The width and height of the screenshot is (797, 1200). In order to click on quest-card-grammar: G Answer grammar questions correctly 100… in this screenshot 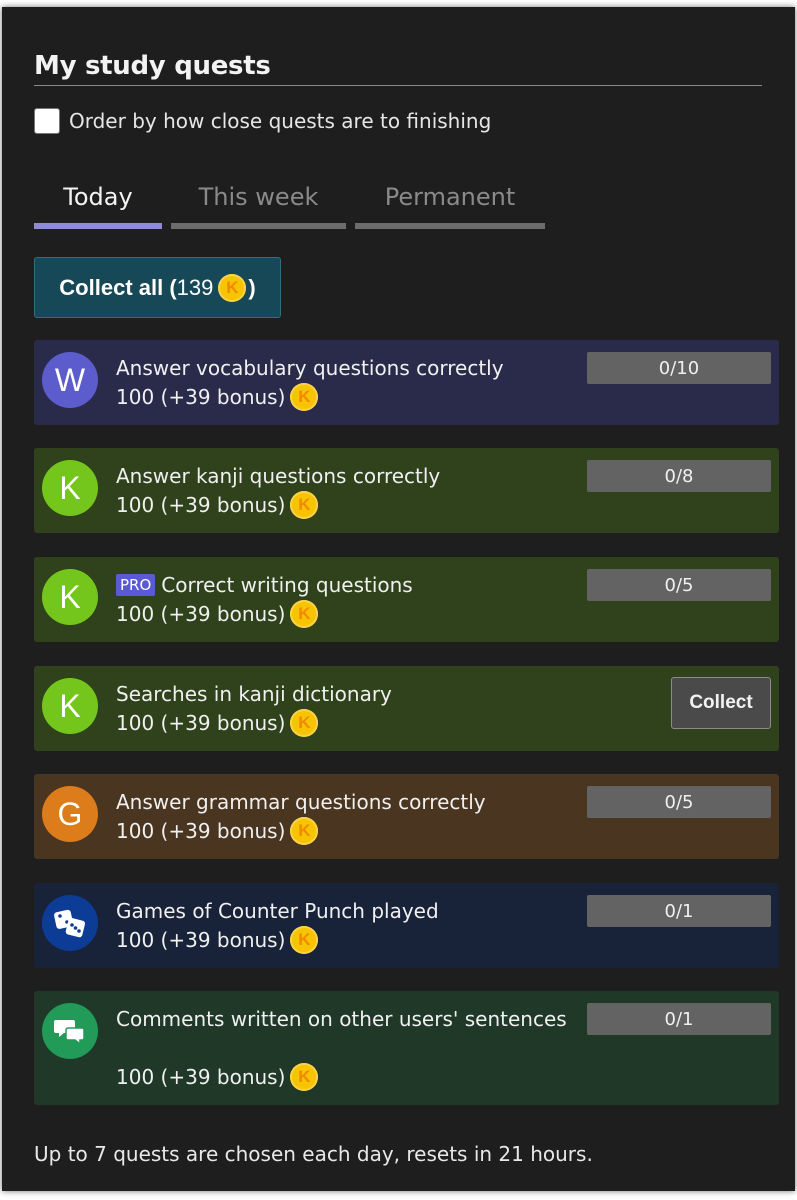, I will do `click(406, 816)`.